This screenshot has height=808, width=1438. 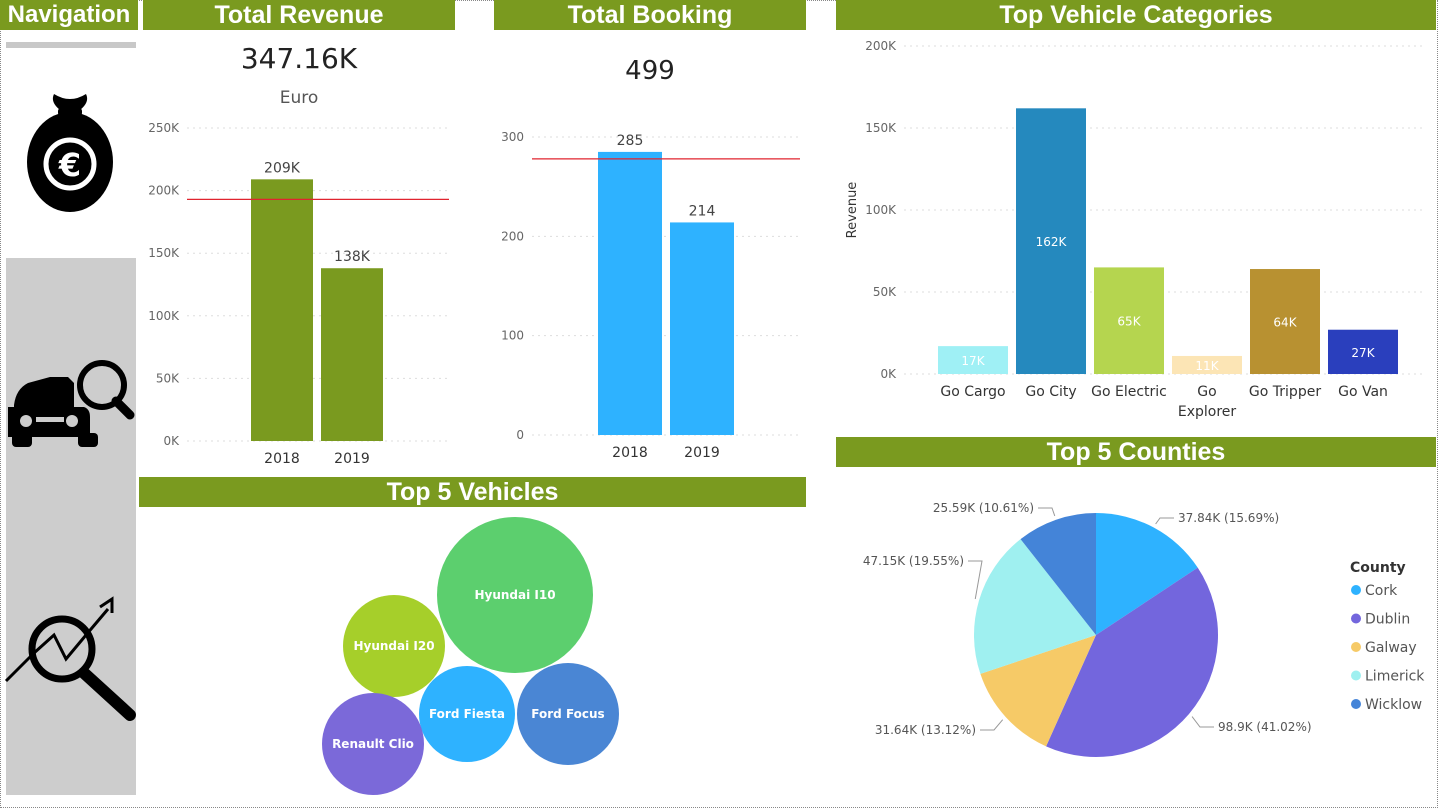 I want to click on y-tick-label: 100, so click(x=512, y=336).